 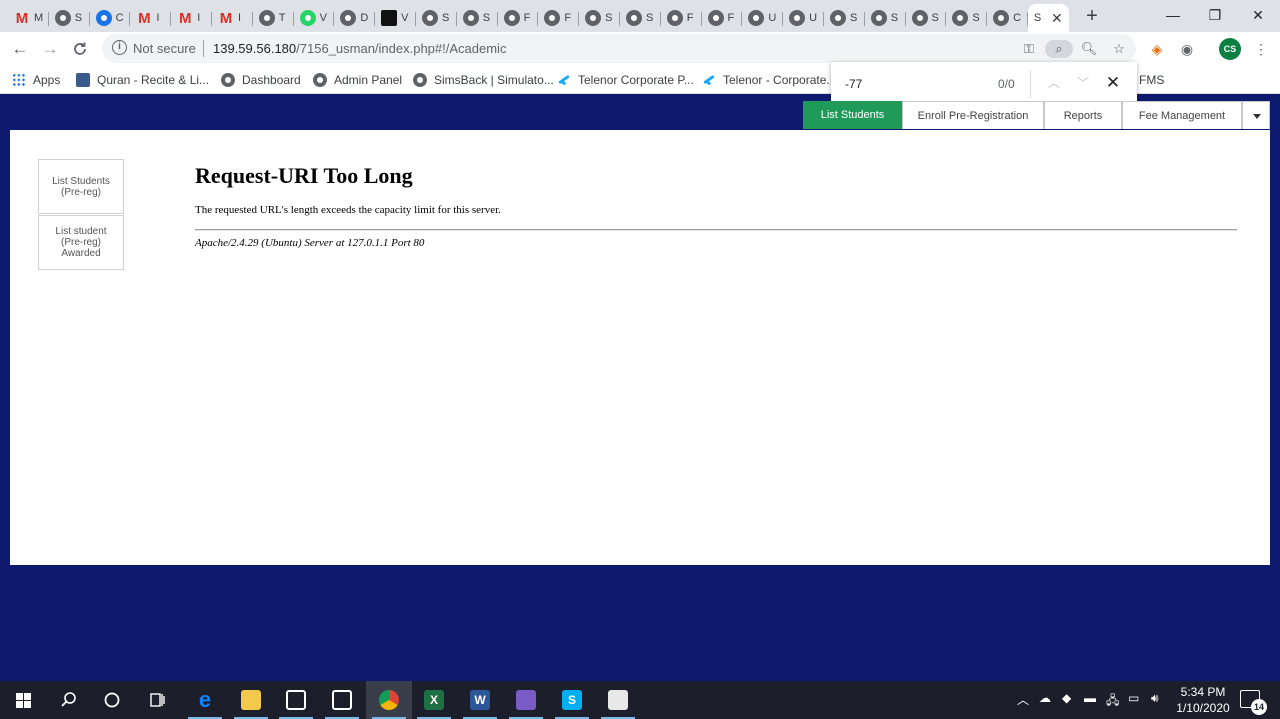 I want to click on battery-icon: ▭, so click(x=1133, y=698).